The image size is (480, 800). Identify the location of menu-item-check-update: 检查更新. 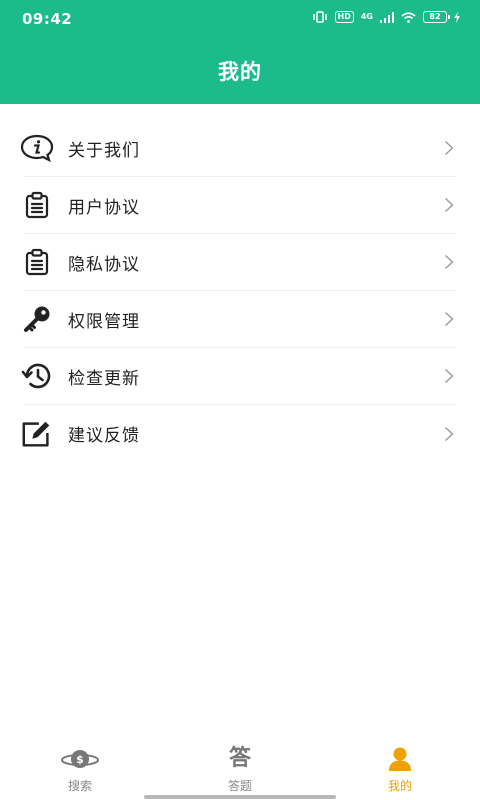
(238, 376).